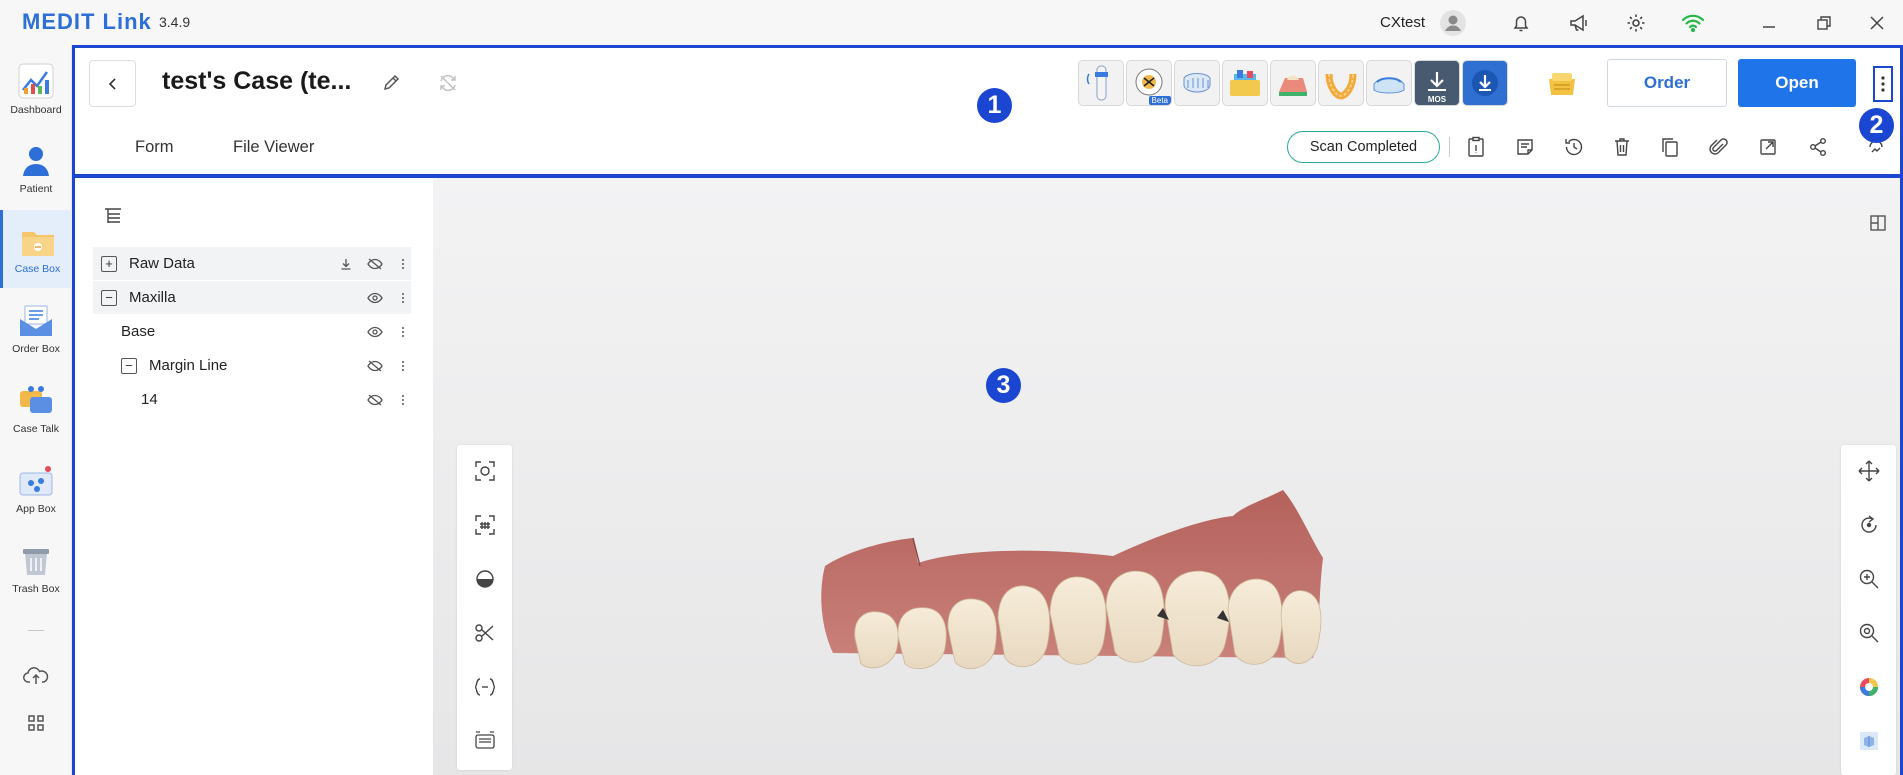  Describe the element at coordinates (1521, 23) in the screenshot. I see `bell-icon` at that location.